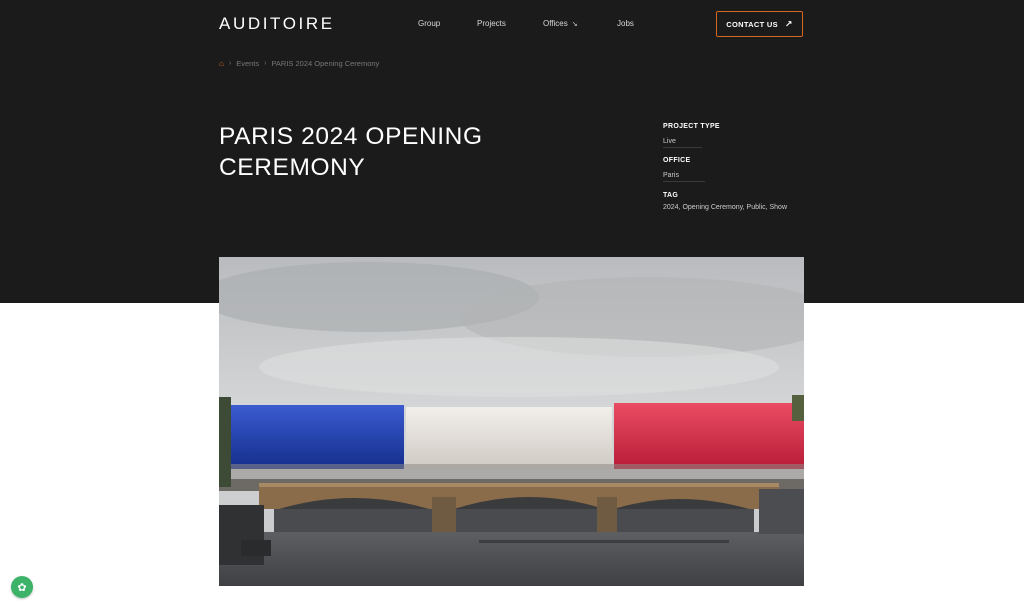 Image resolution: width=1024 pixels, height=603 pixels. Describe the element at coordinates (725, 207) in the screenshot. I see `tag-value: 2024, Opening Ceremony, Public, Show` at that location.